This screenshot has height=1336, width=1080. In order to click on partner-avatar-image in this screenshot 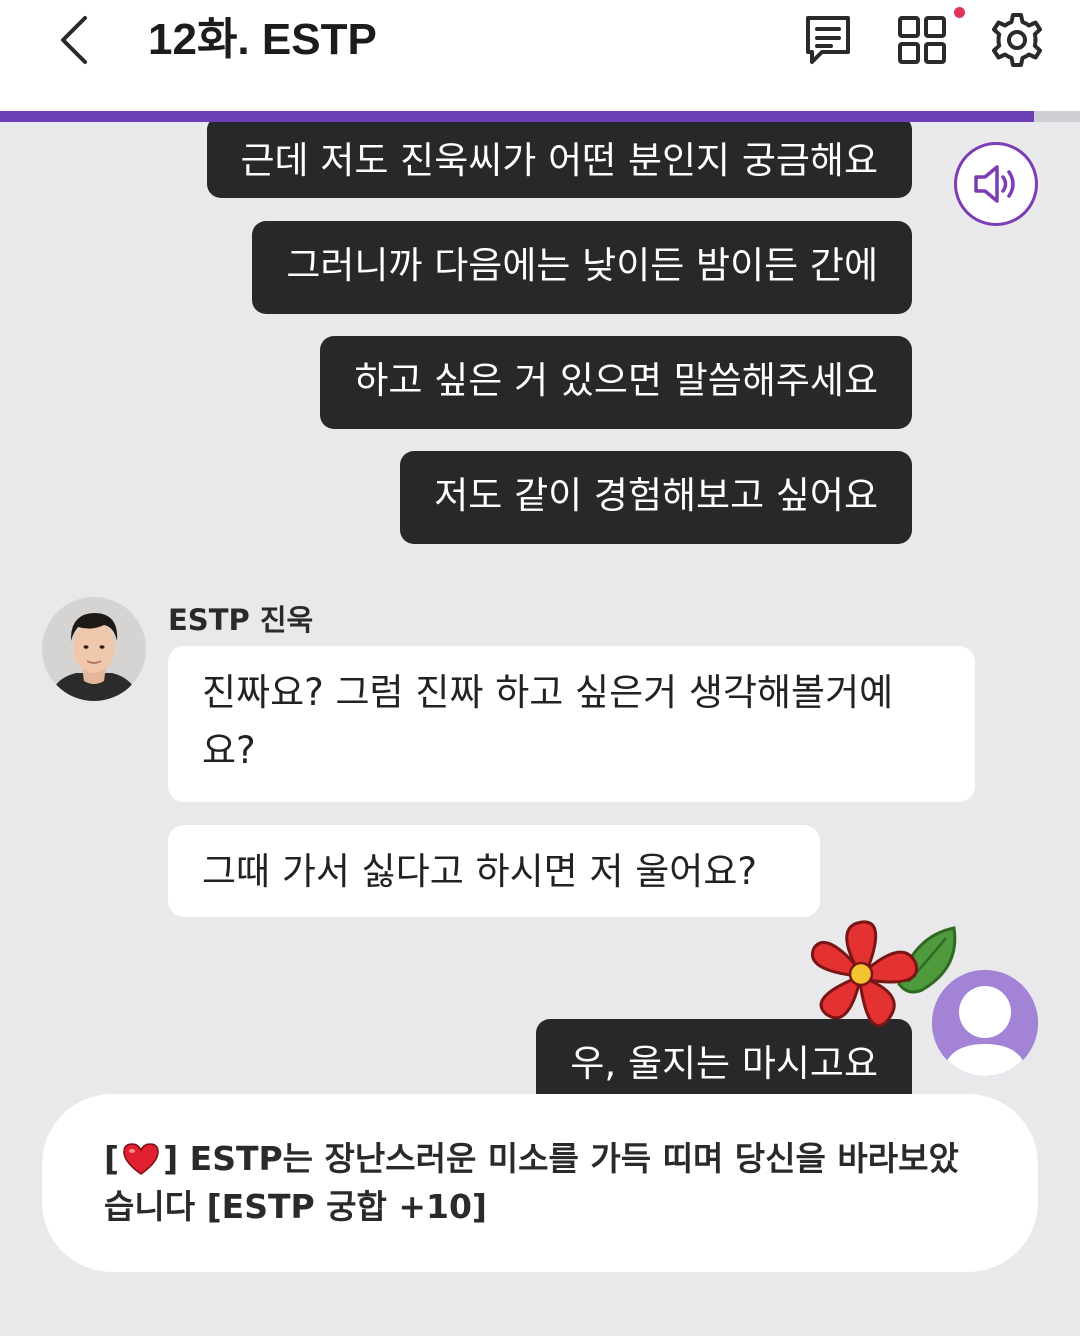, I will do `click(94, 649)`.